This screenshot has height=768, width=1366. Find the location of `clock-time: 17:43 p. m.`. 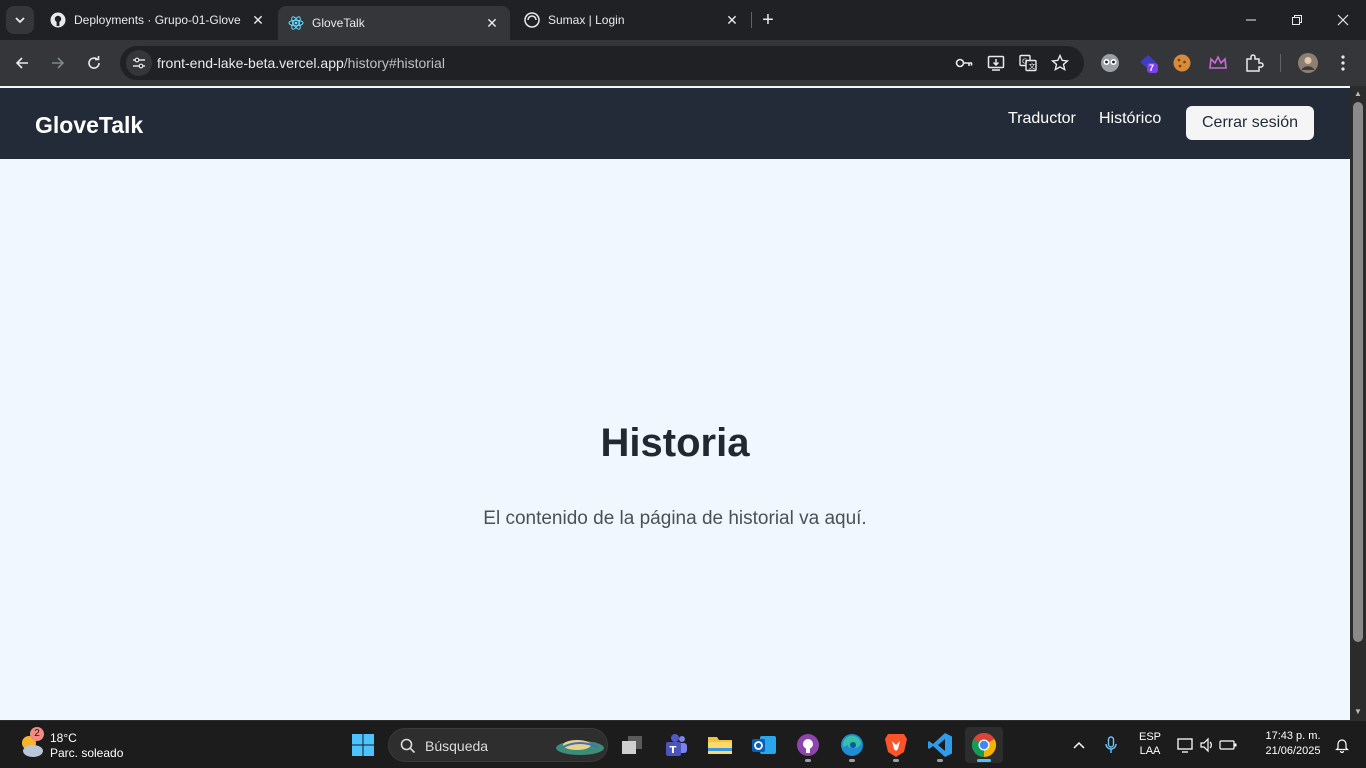

clock-time: 17:43 p. m. is located at coordinates (1293, 736).